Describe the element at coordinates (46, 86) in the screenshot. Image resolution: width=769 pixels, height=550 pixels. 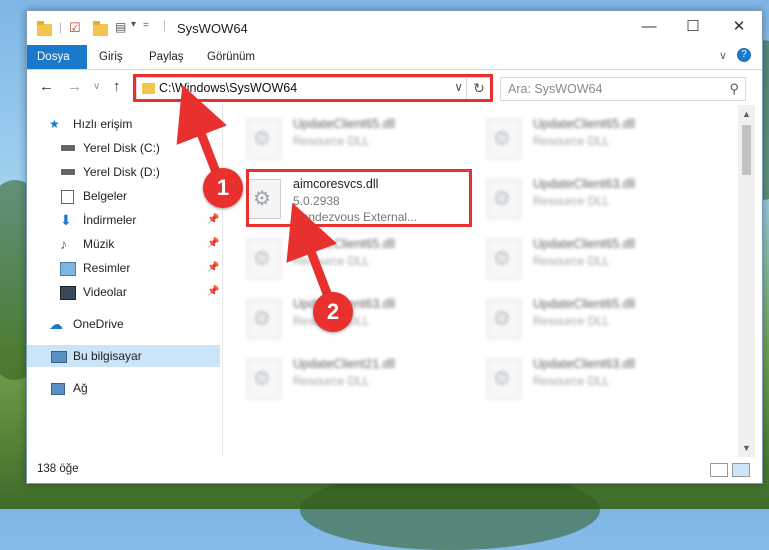
I see `back-arrow-icon: ←` at that location.